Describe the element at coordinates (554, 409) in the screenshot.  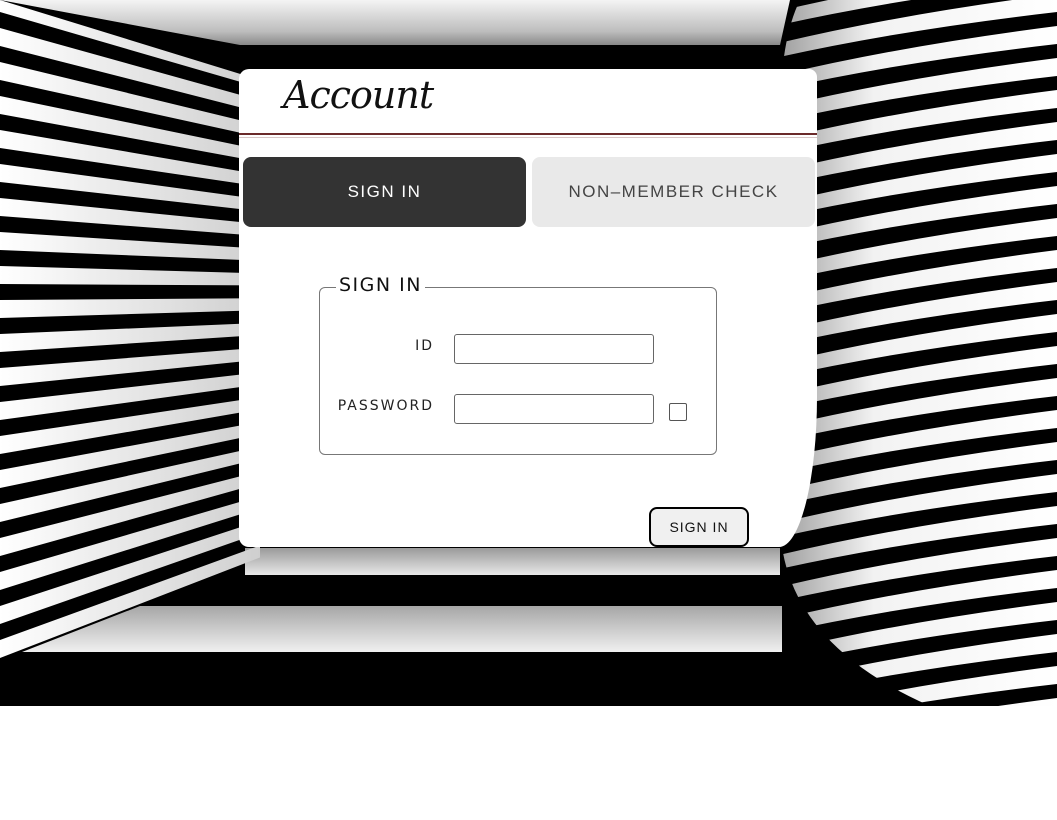
I see `password-field` at that location.